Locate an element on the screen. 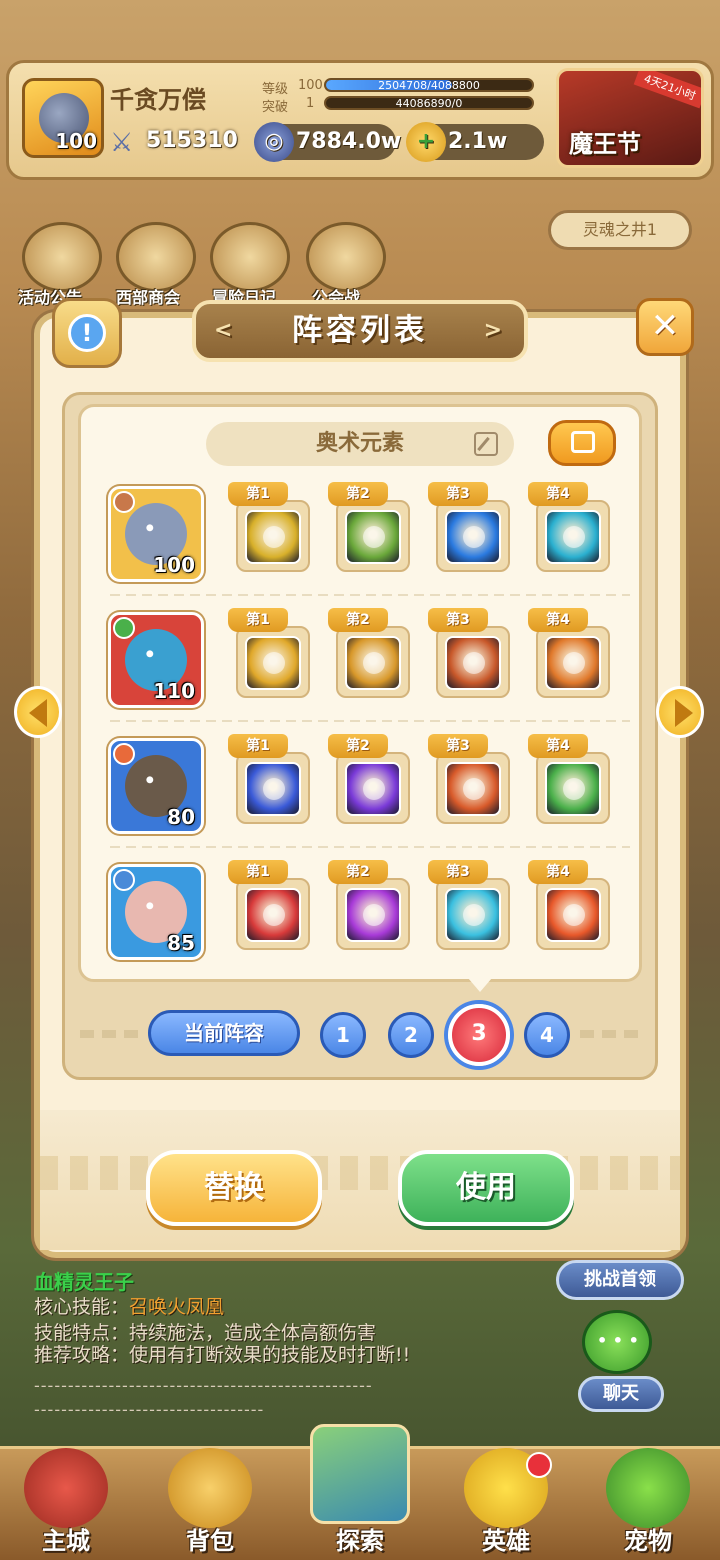 The width and height of the screenshot is (720, 1560). modal-footer is located at coordinates (360, 1180).